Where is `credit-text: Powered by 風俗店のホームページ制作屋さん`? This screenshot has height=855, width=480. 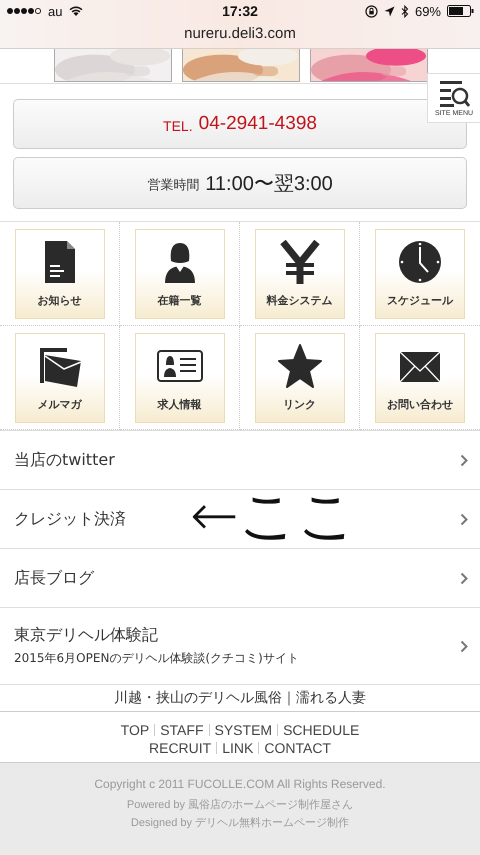
credit-text: Powered by 風俗店のホームページ制作屋さん is located at coordinates (240, 805).